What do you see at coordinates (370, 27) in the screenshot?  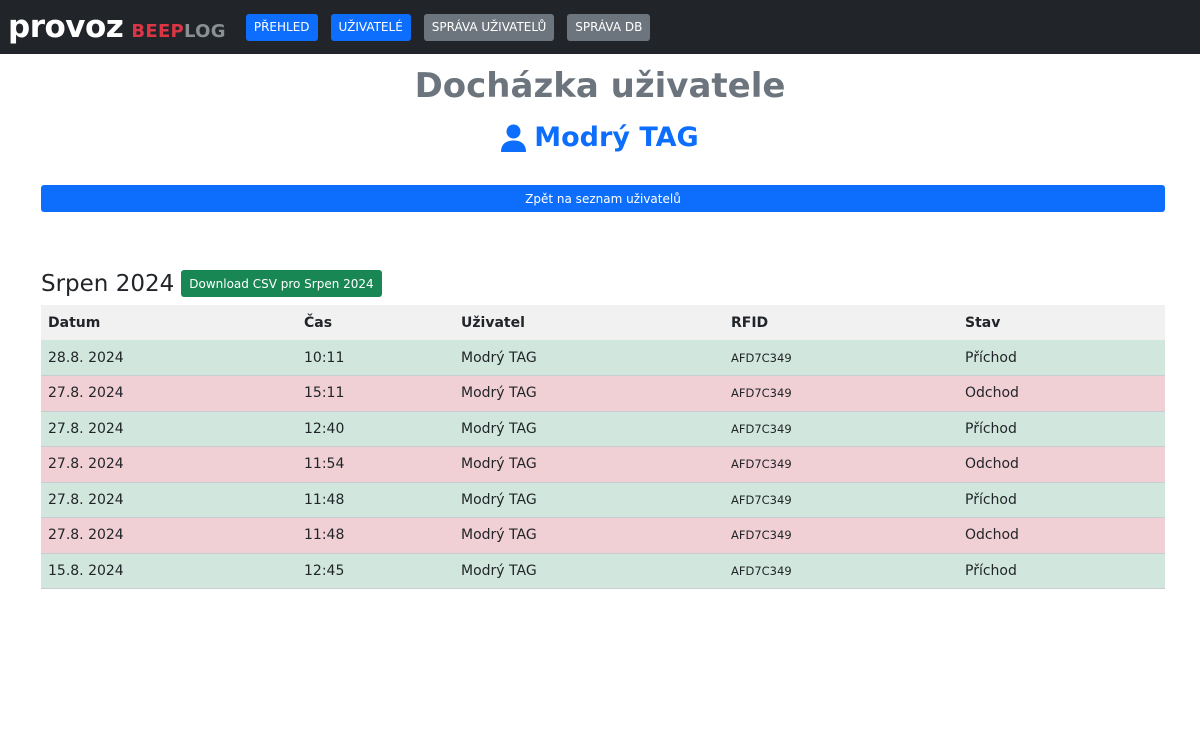 I see `nav-users-button: UŽIVATELÉ` at bounding box center [370, 27].